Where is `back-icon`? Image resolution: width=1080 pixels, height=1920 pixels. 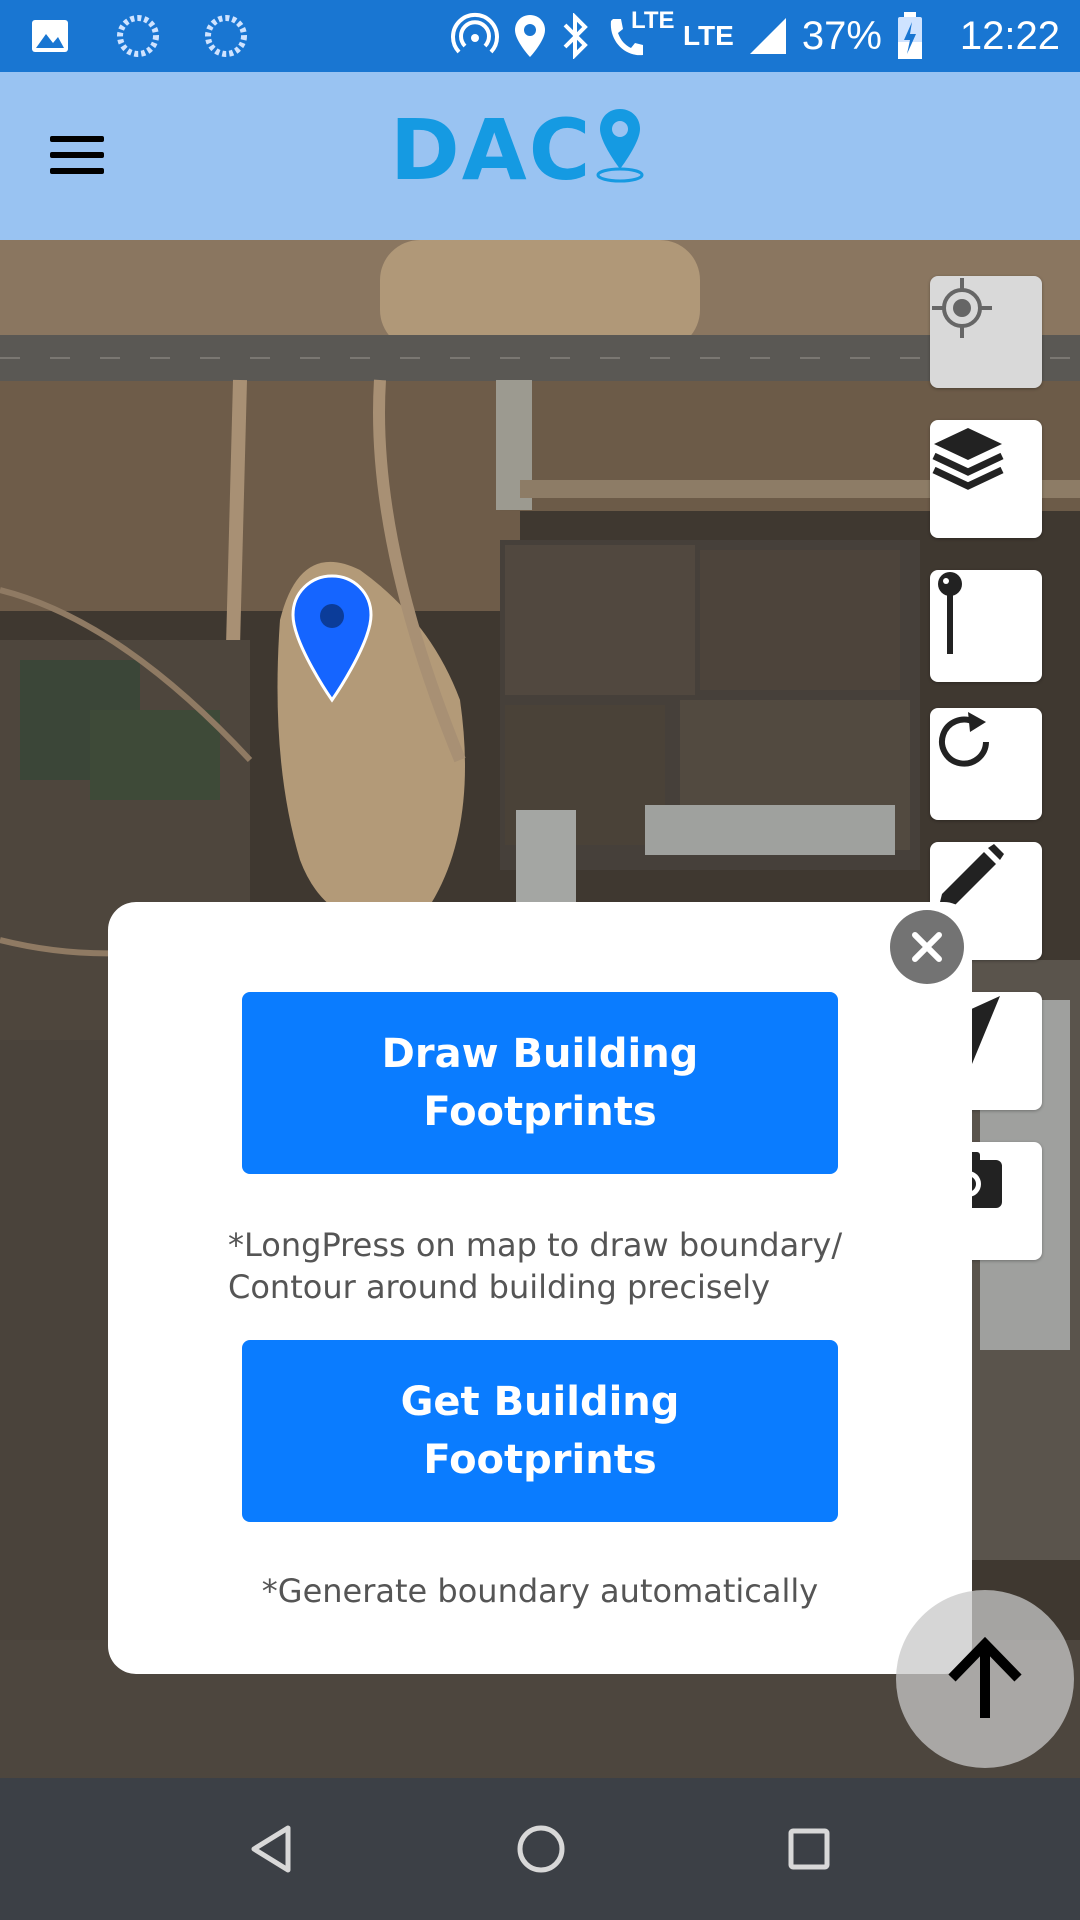
back-icon is located at coordinates (271, 1849).